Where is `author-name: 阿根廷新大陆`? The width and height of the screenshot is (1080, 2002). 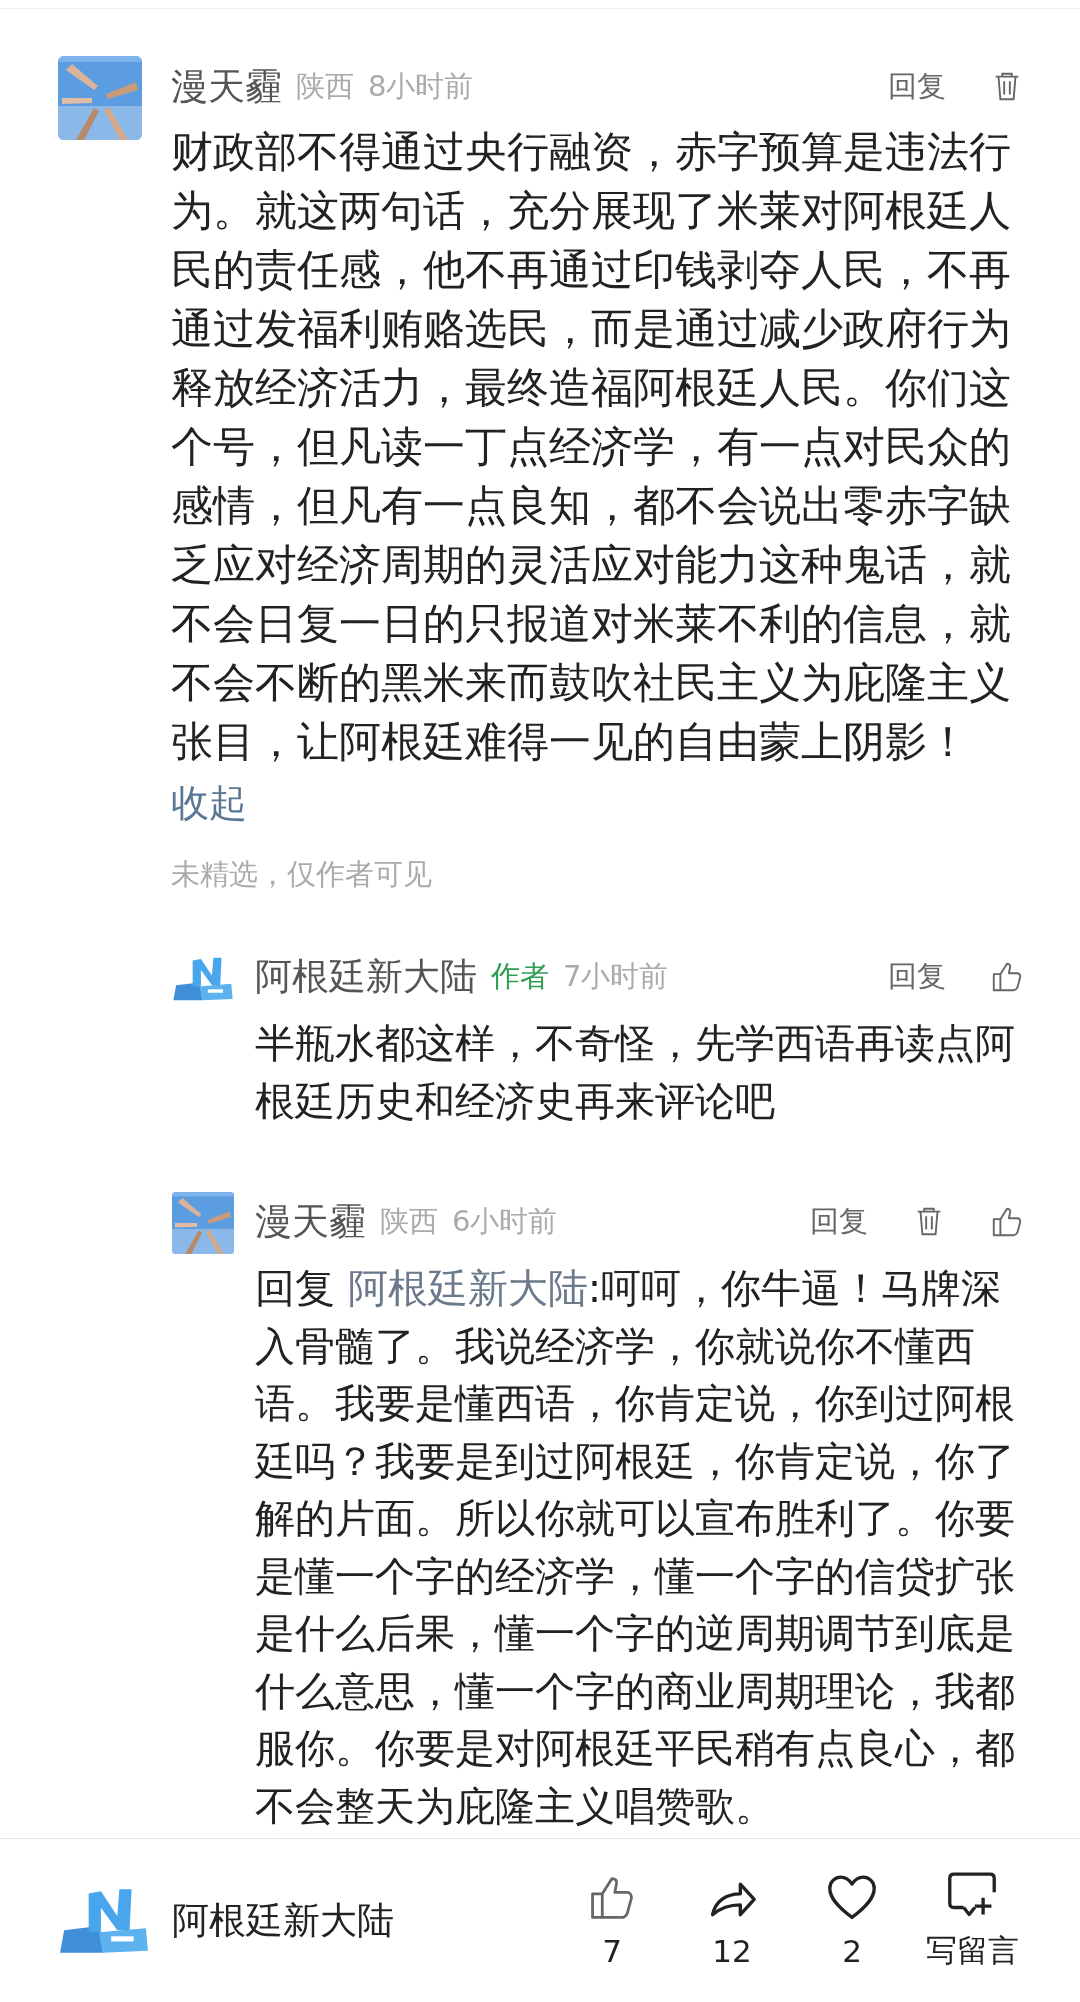 author-name: 阿根廷新大陆 is located at coordinates (366, 977).